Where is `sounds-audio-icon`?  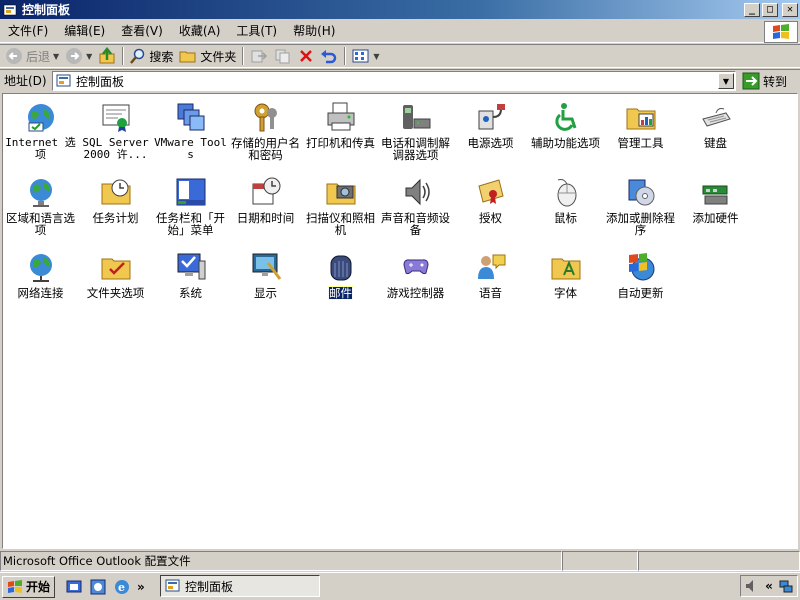 sounds-audio-icon is located at coordinates (416, 192).